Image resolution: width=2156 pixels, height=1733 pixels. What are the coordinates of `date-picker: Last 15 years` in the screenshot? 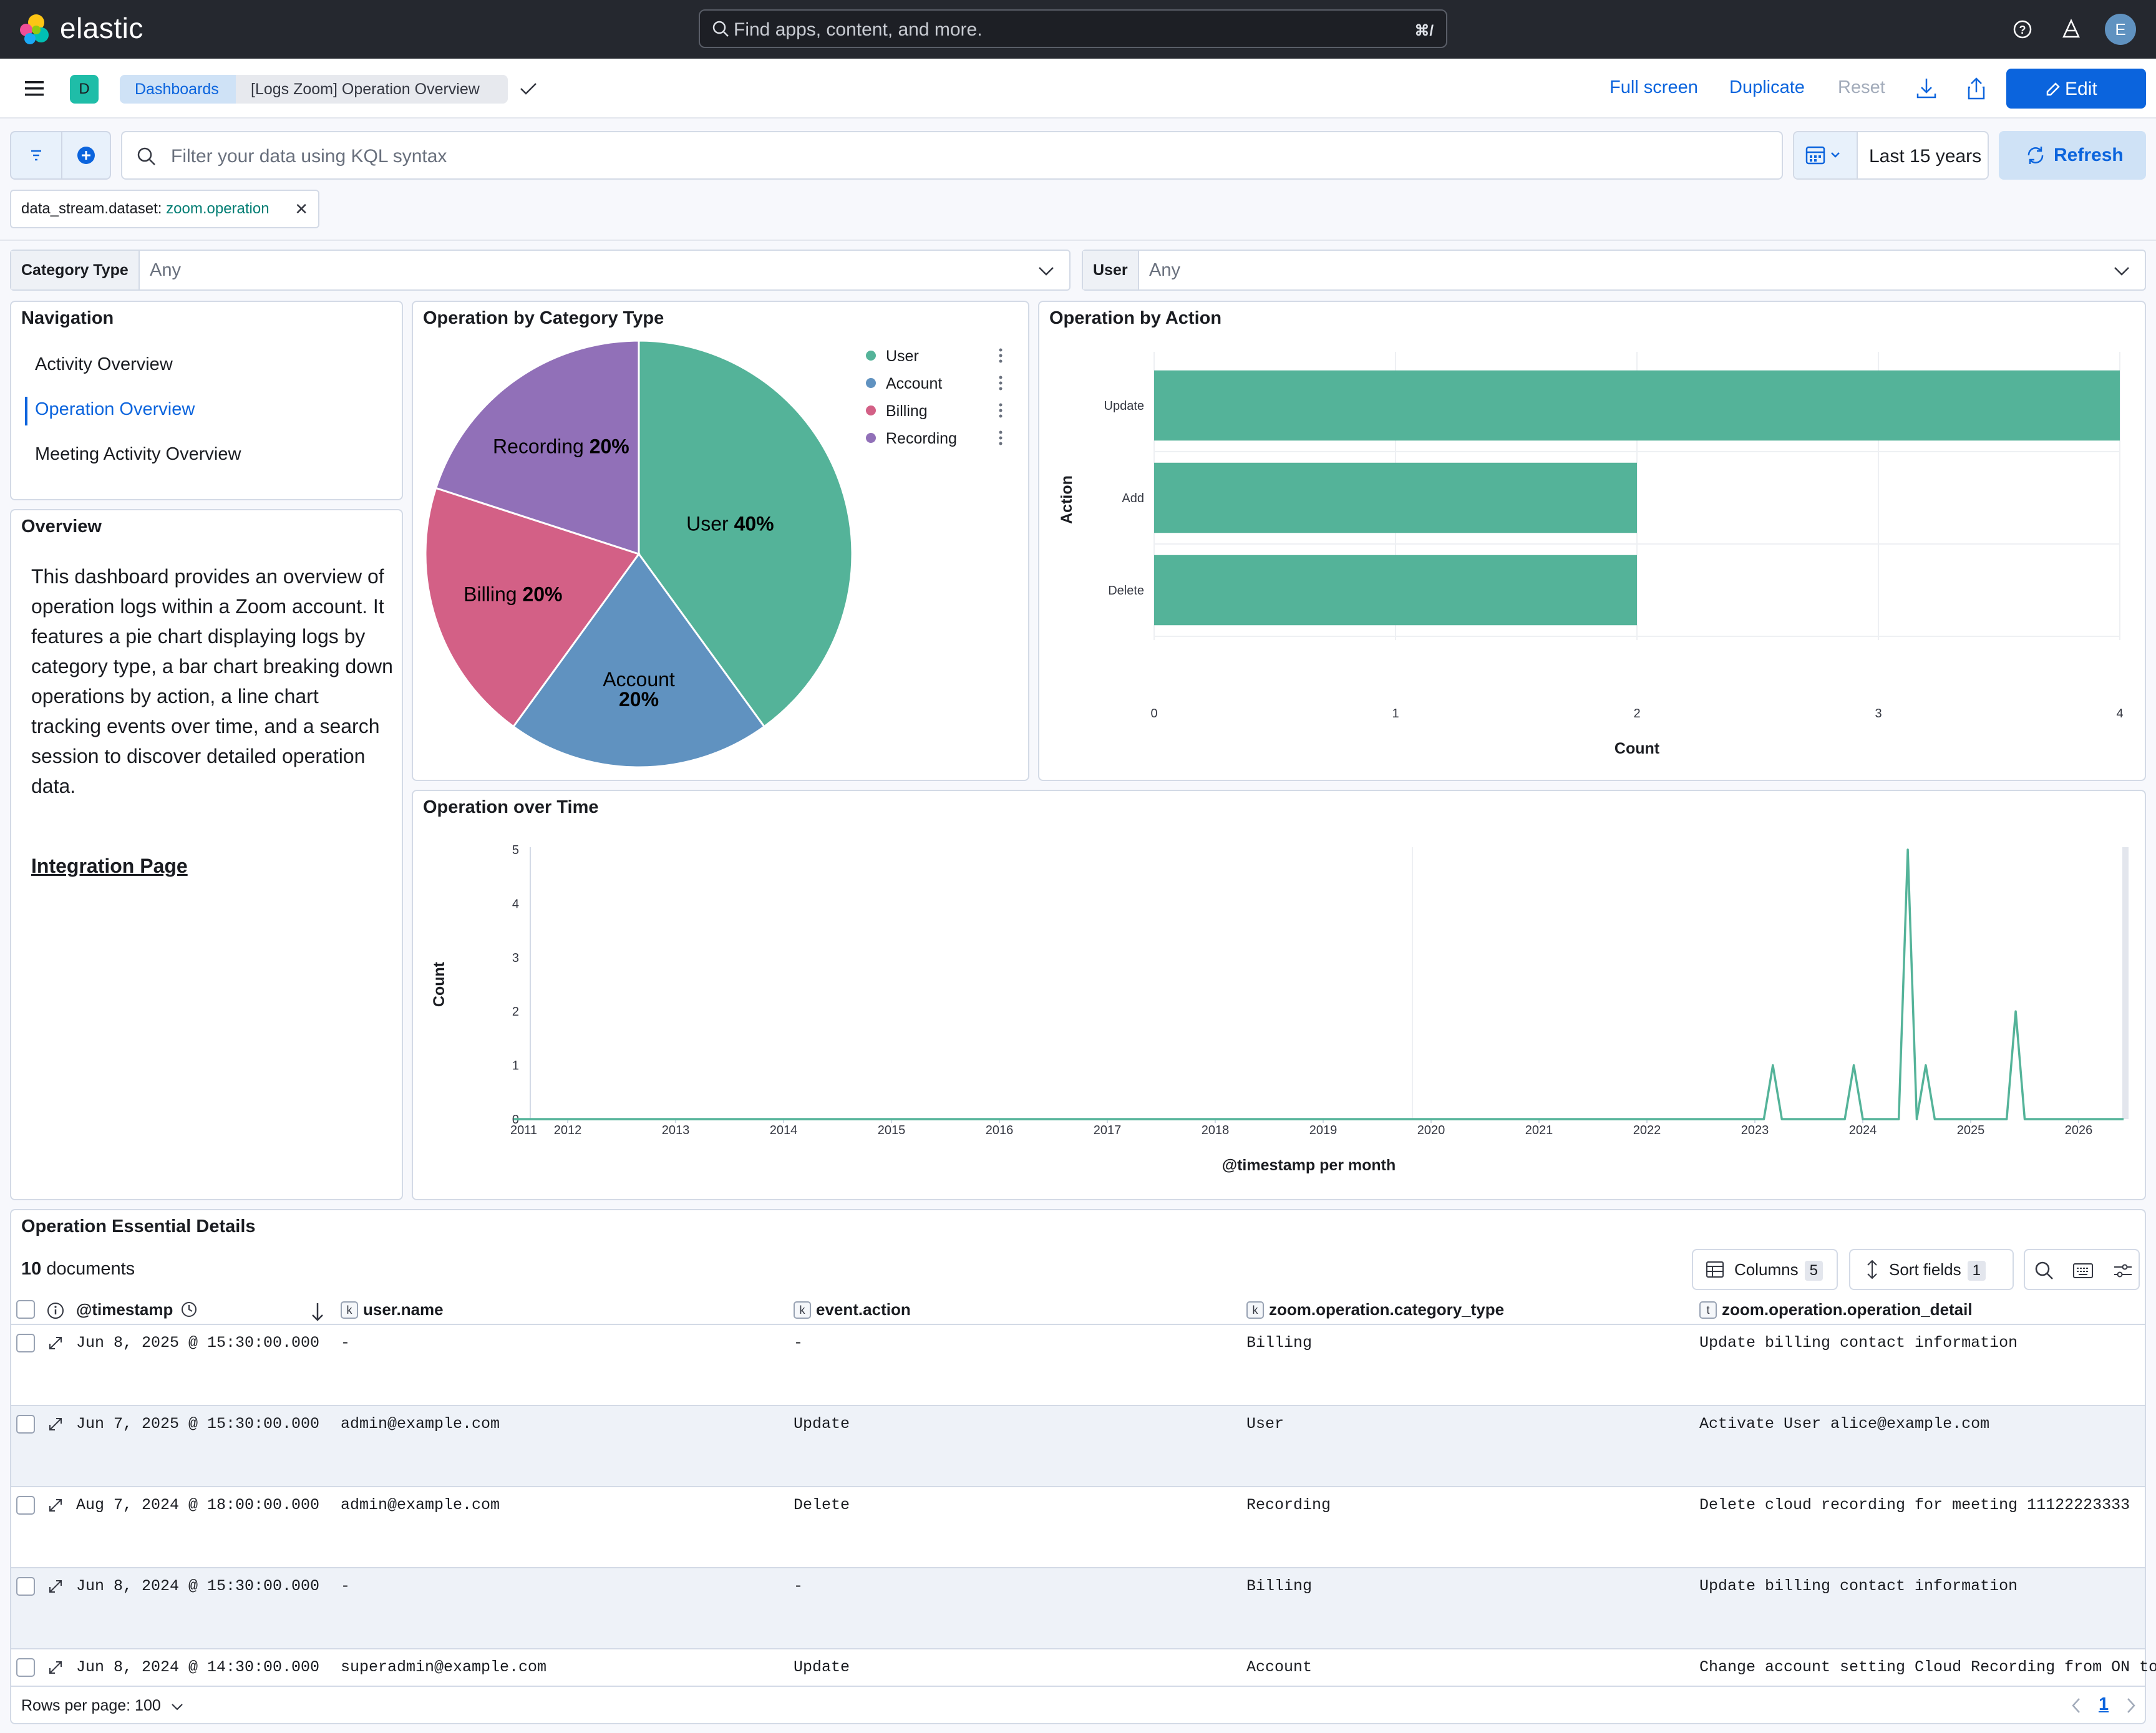 It's located at (1891, 155).